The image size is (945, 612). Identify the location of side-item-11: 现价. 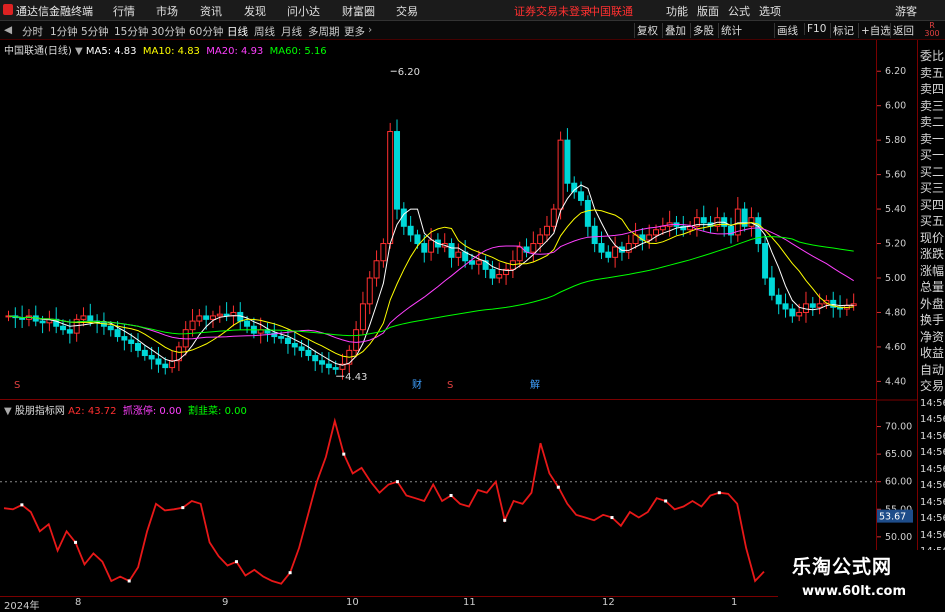
(932, 238).